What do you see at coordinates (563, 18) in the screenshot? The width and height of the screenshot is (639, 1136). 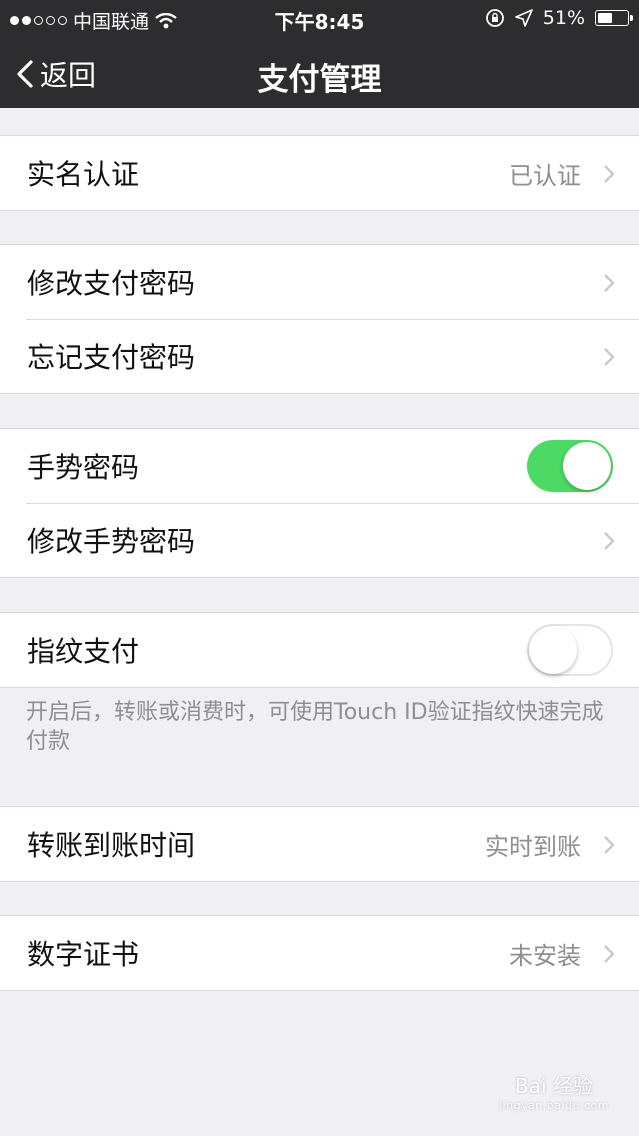 I see `battery-percent: 51%` at bounding box center [563, 18].